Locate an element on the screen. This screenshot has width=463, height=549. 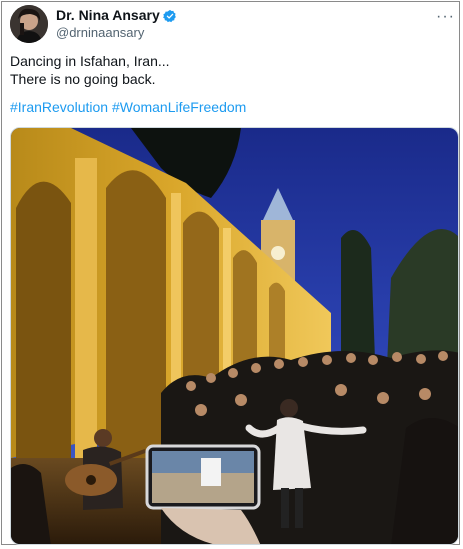
author-block: Dr. Nina Ansary @drninaansary is located at coordinates (116, 24).